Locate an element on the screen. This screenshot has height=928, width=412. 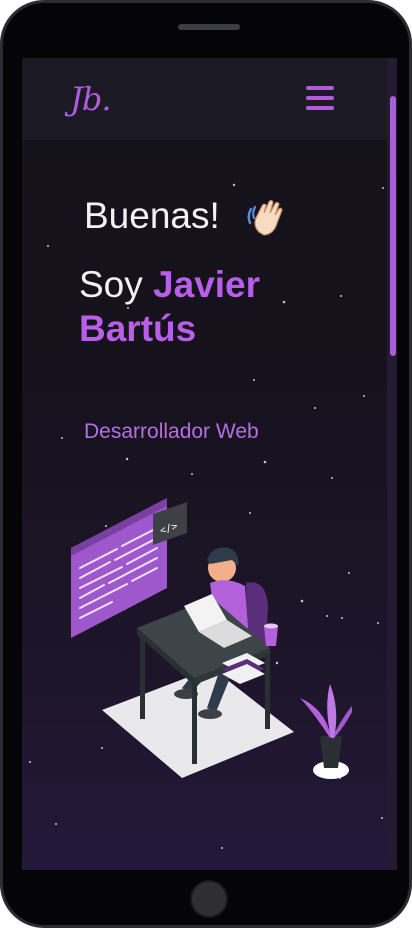
navbar: Jb. is located at coordinates (209, 99).